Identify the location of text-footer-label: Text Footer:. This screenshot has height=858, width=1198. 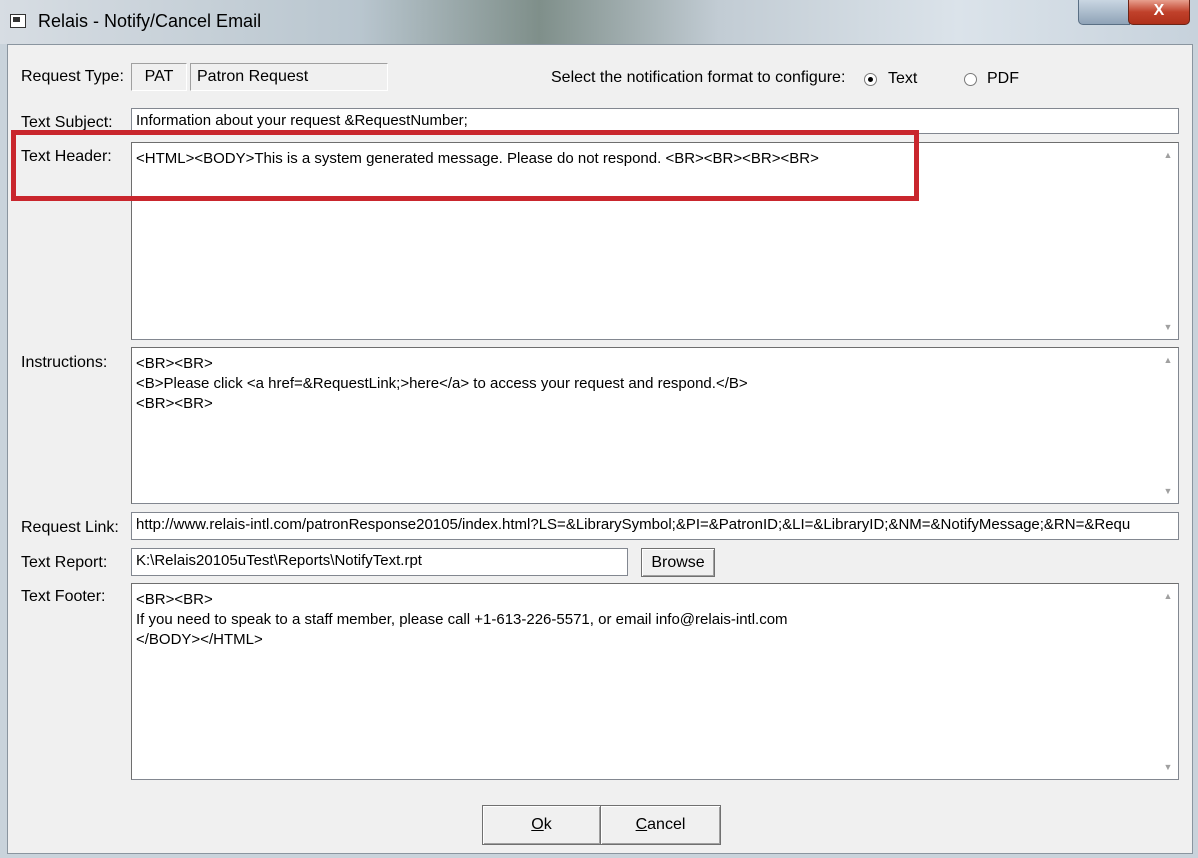
(63, 596).